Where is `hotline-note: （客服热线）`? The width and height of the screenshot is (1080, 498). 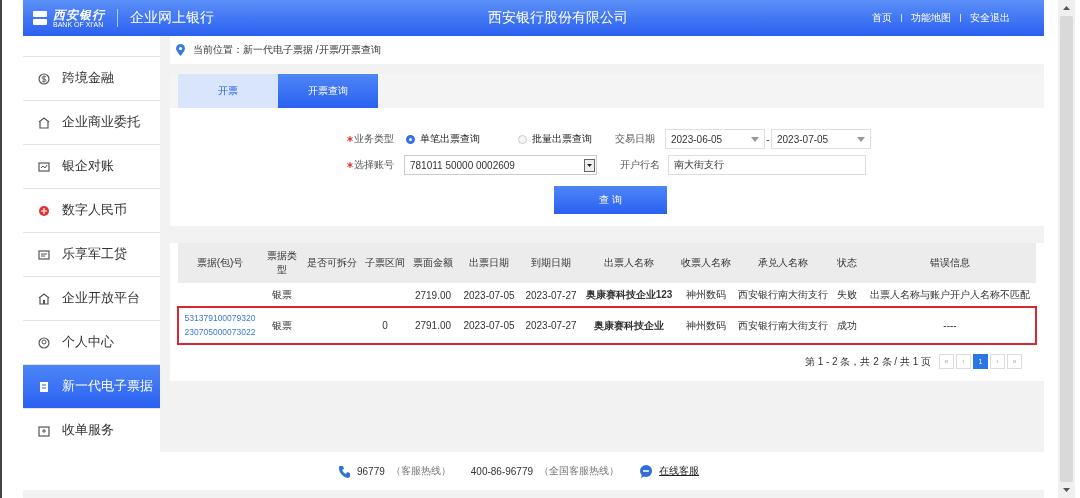
hotline-note: （客服热线） is located at coordinates (420, 471).